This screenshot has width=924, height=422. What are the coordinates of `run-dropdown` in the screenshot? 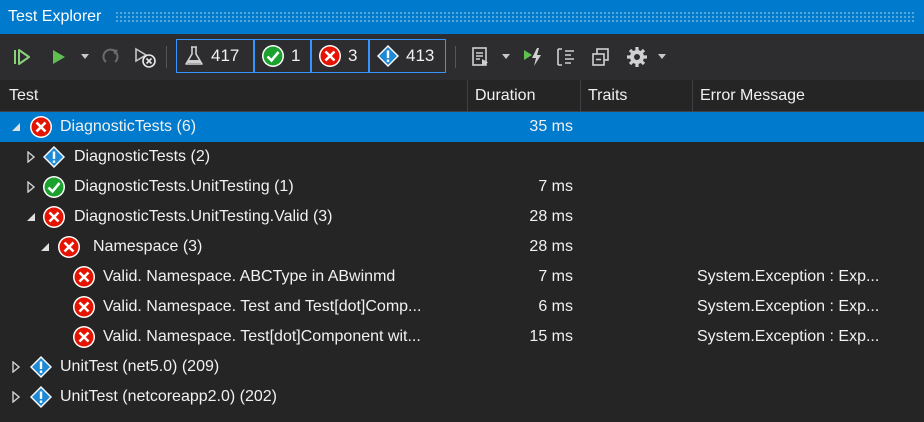 It's located at (85, 57).